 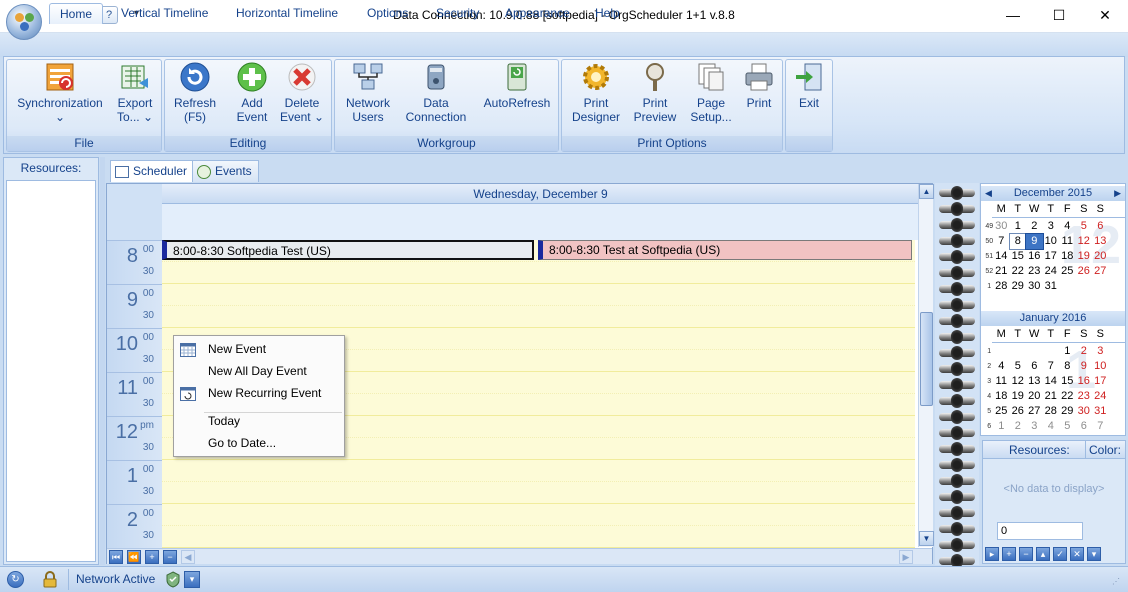 I want to click on tab-options: Options, so click(x=387, y=13).